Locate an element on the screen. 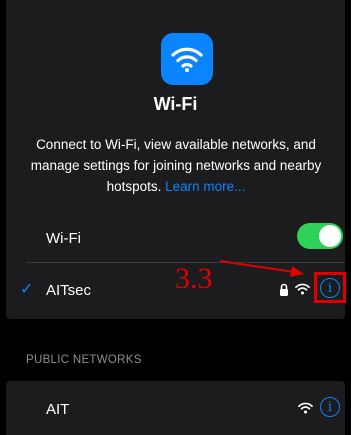 The width and height of the screenshot is (351, 435). info-icon: i is located at coordinates (330, 407).